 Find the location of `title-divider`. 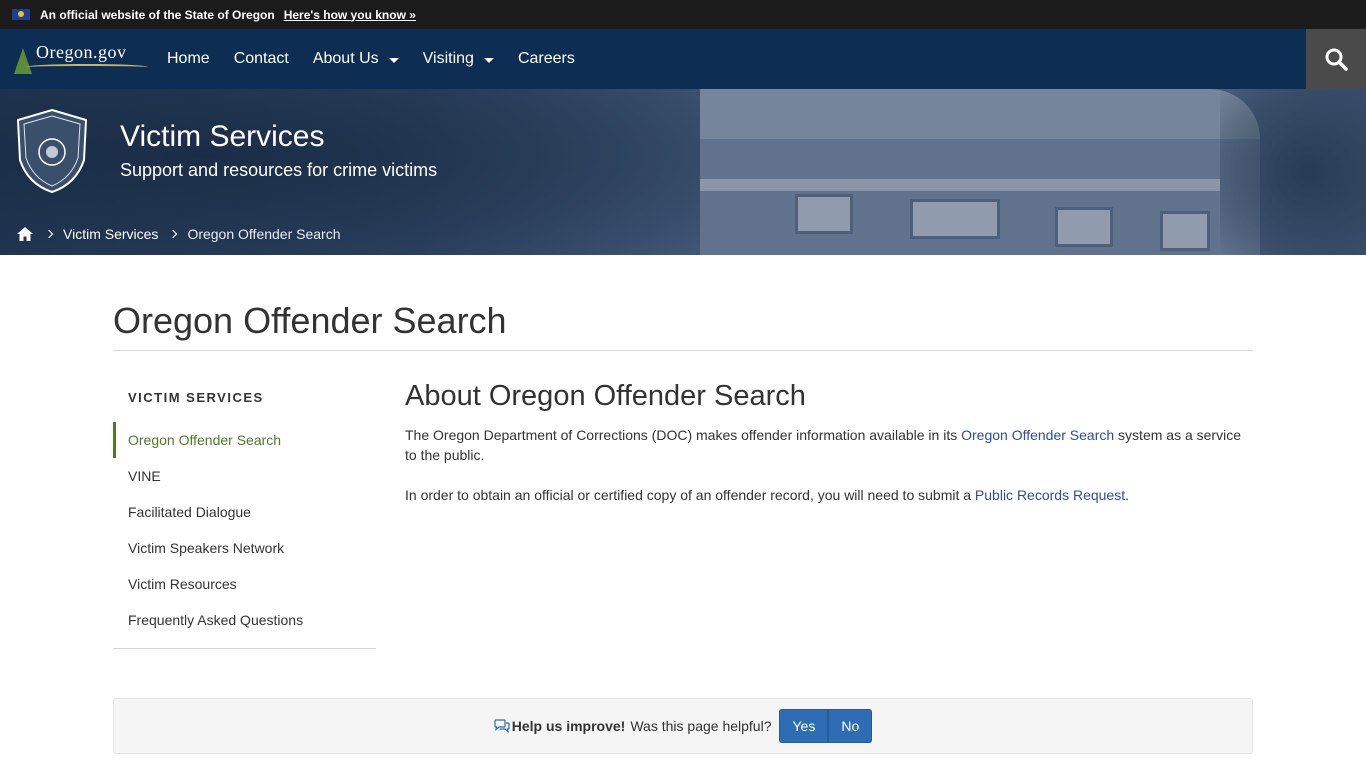

title-divider is located at coordinates (683, 350).